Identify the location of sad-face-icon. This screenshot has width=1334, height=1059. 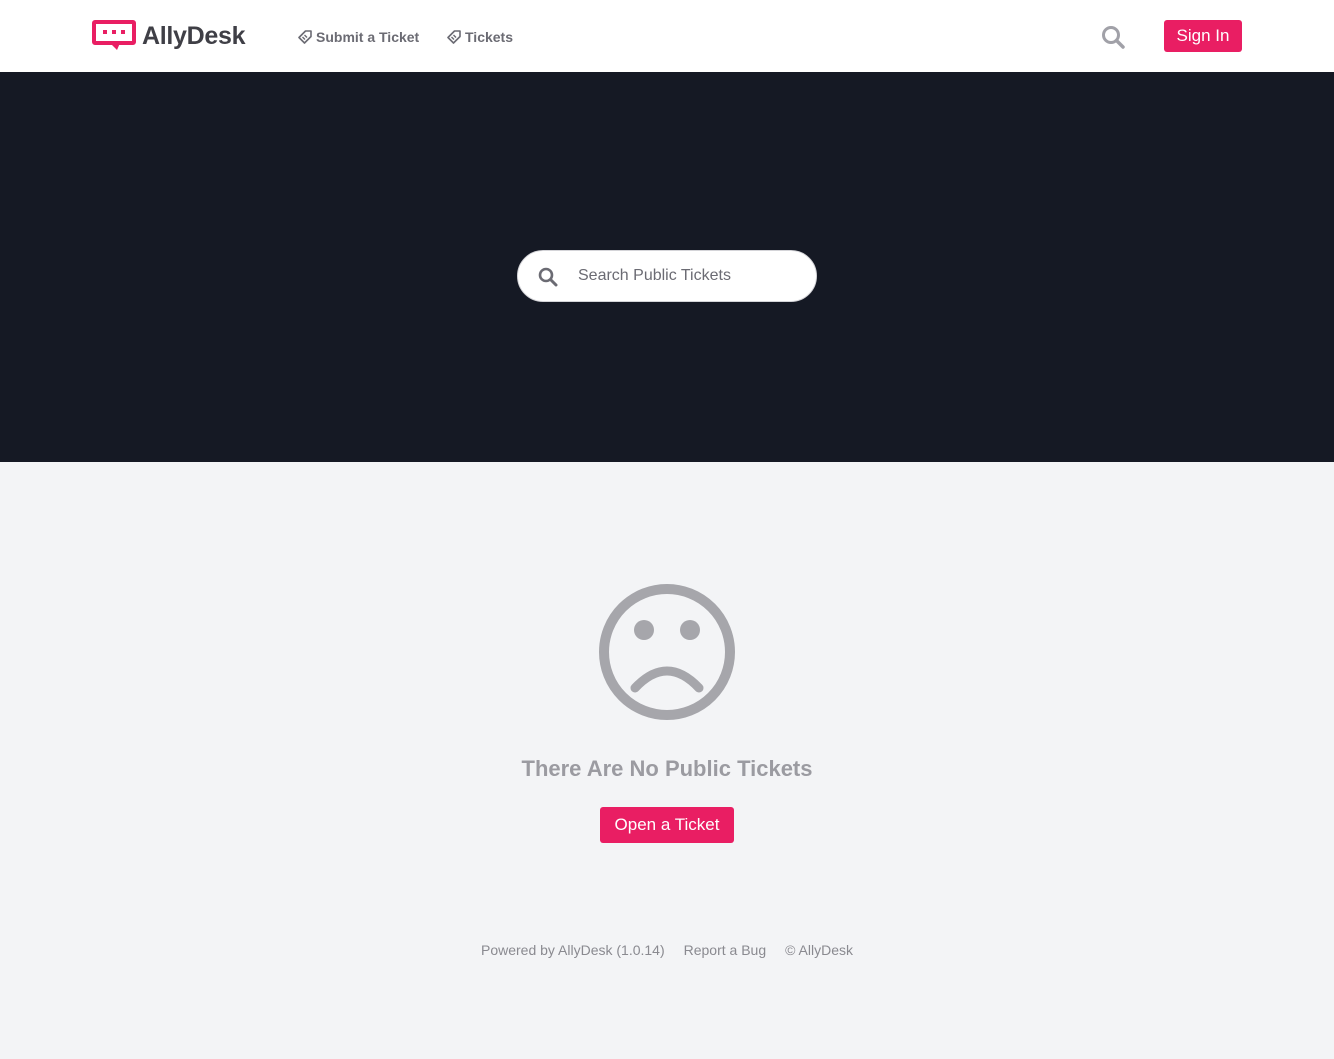
(667, 652).